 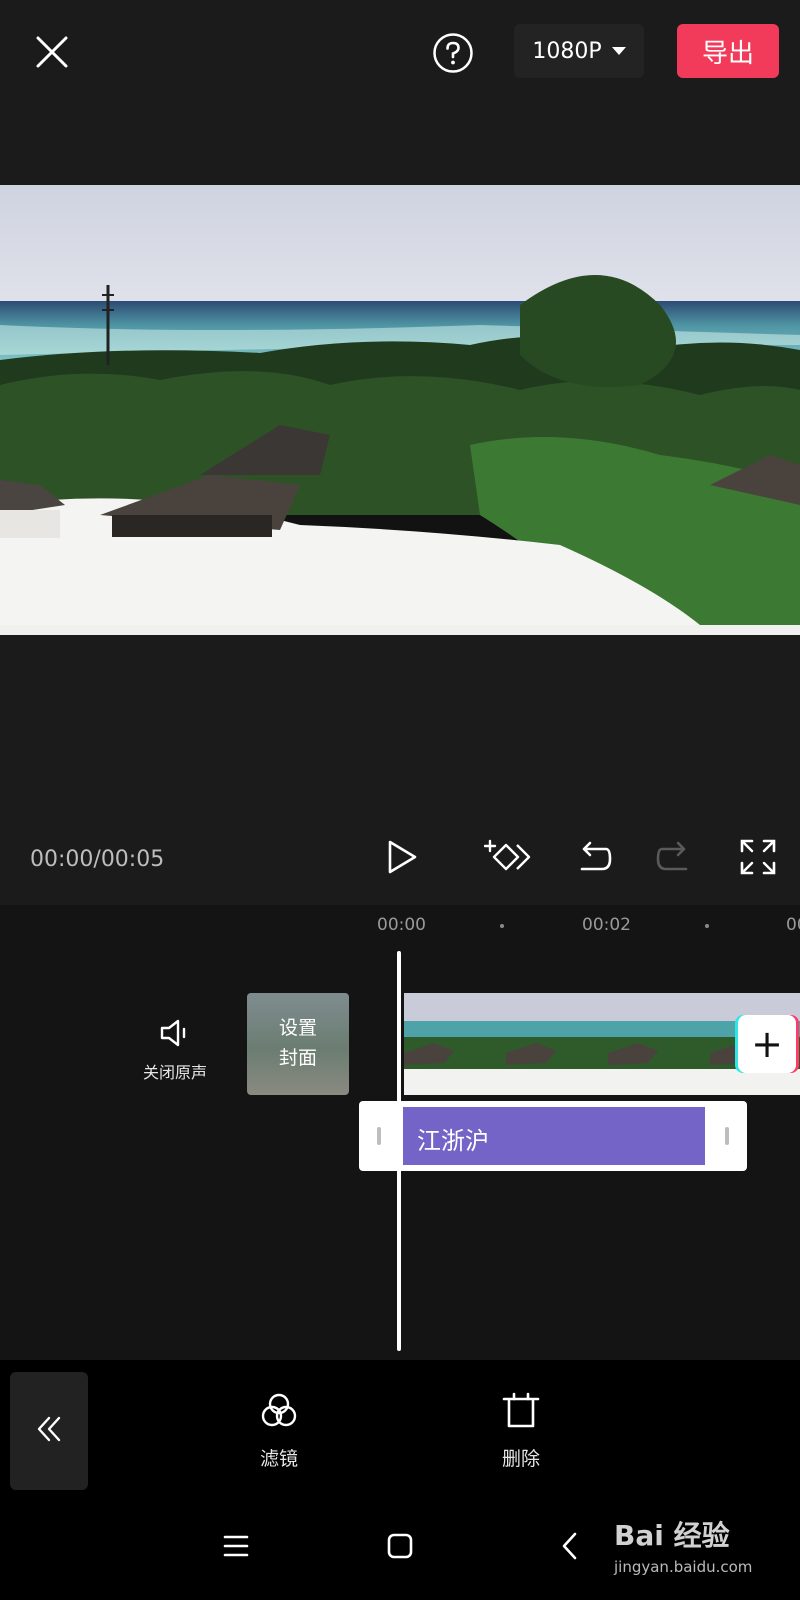 I want to click on text-clip-label: 江浙沪, so click(x=554, y=1136).